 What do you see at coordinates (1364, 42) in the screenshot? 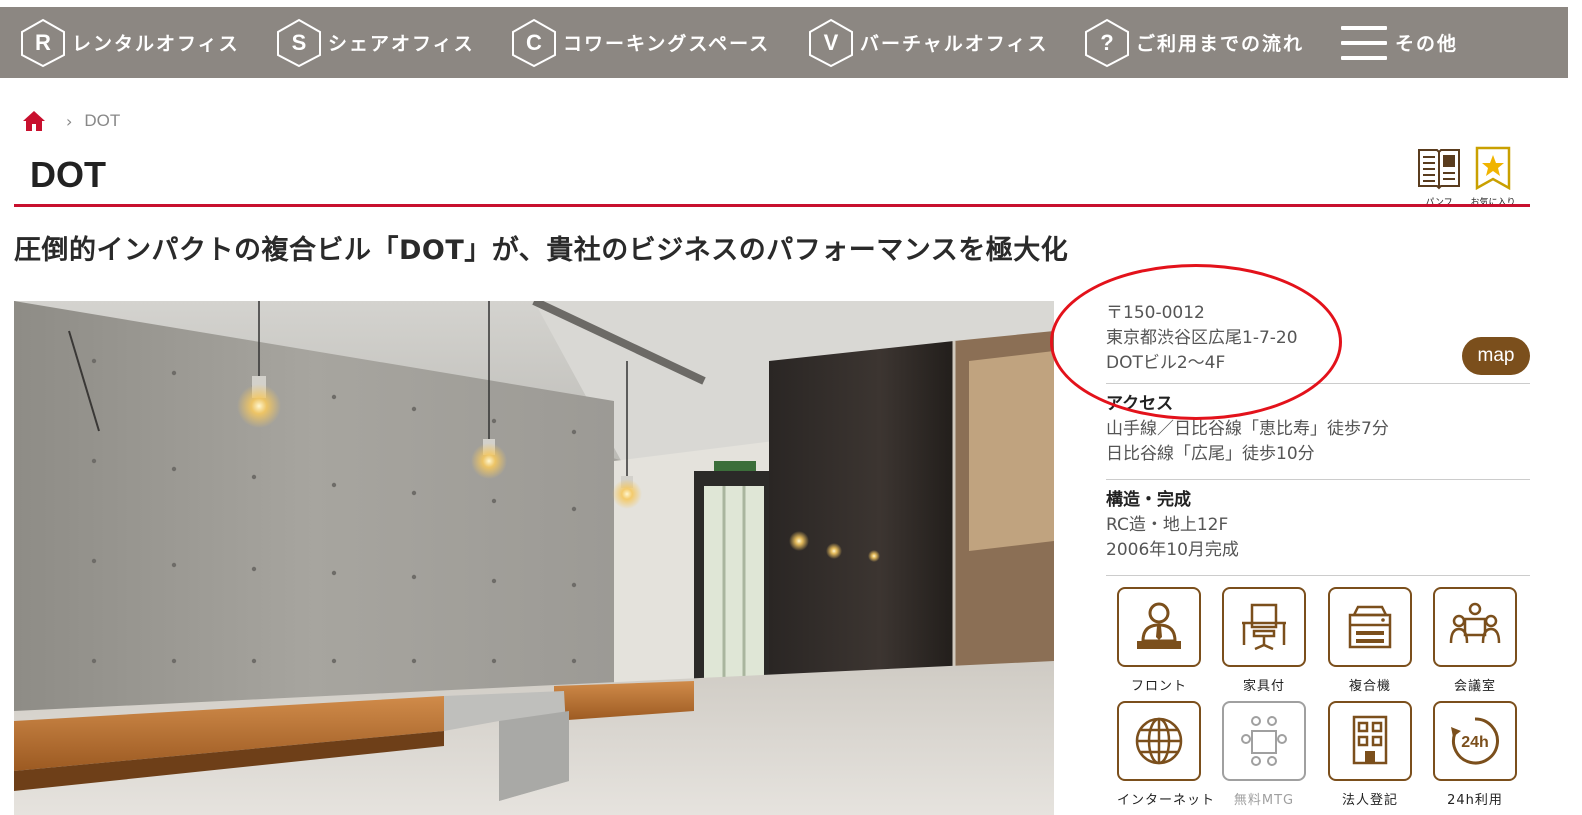
I see `hamburger-icon` at bounding box center [1364, 42].